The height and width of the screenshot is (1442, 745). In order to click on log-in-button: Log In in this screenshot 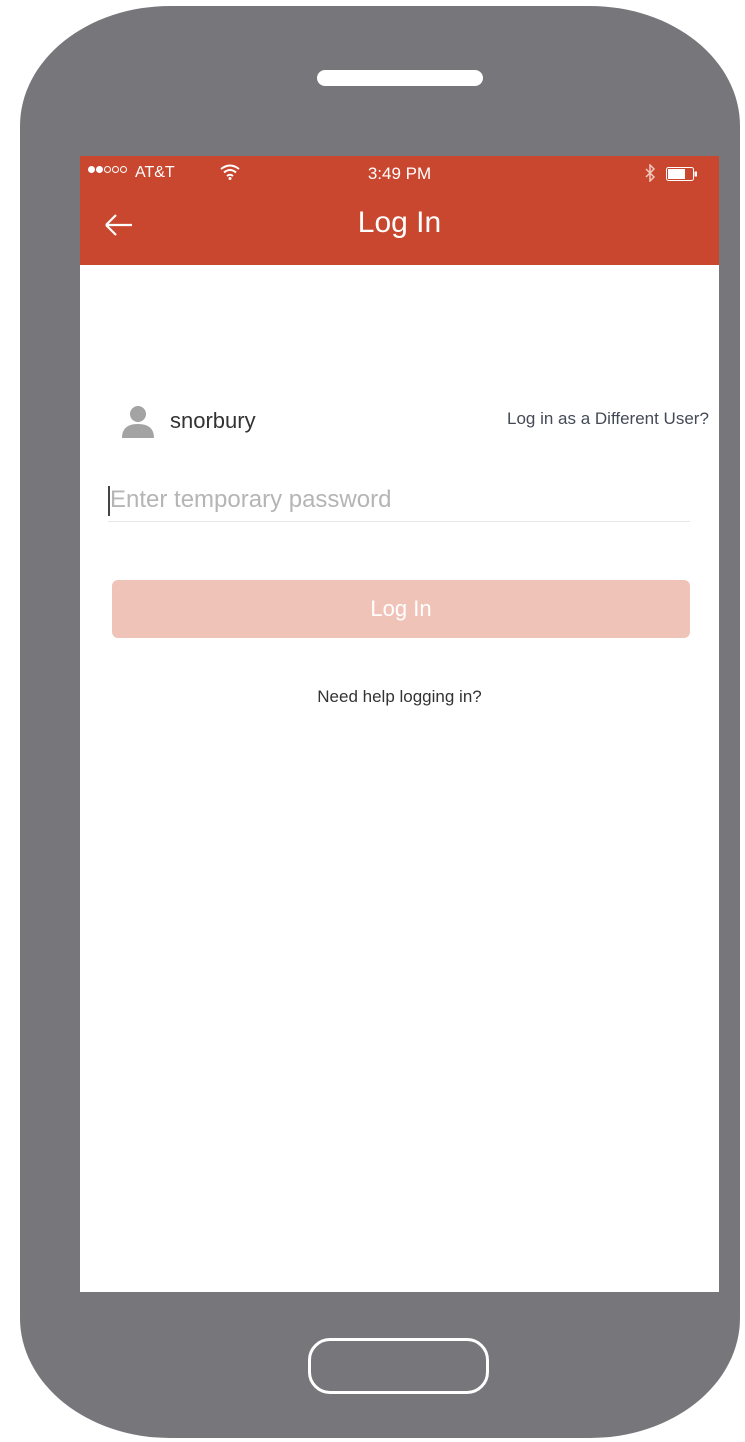, I will do `click(401, 609)`.